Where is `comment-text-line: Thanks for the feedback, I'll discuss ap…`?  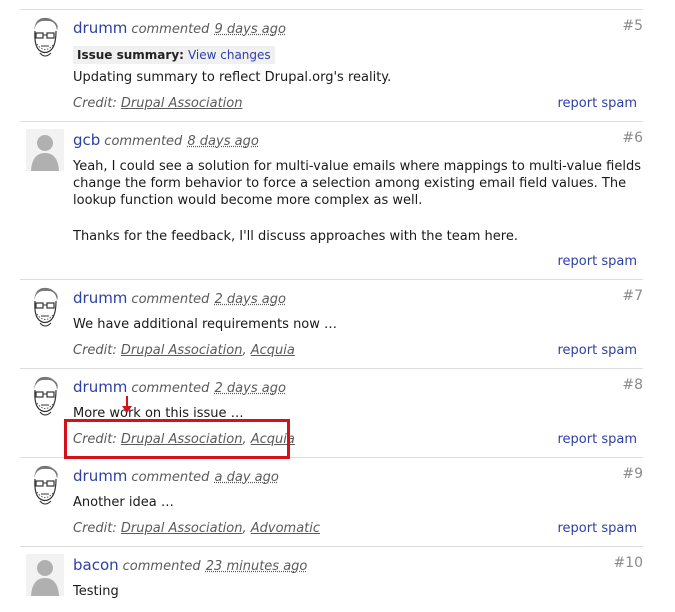 comment-text-line: Thanks for the feedback, I'll discuss ap… is located at coordinates (295, 236).